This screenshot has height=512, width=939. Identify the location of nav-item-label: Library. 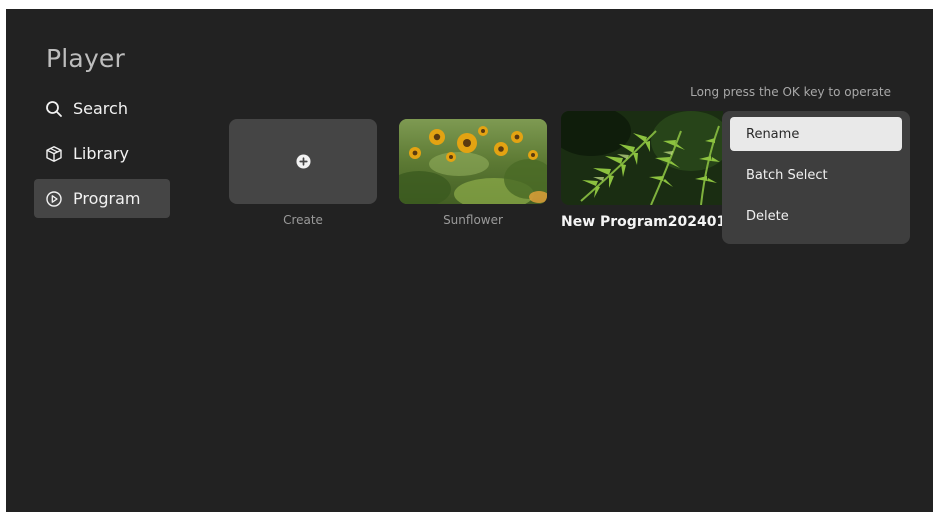
(101, 153).